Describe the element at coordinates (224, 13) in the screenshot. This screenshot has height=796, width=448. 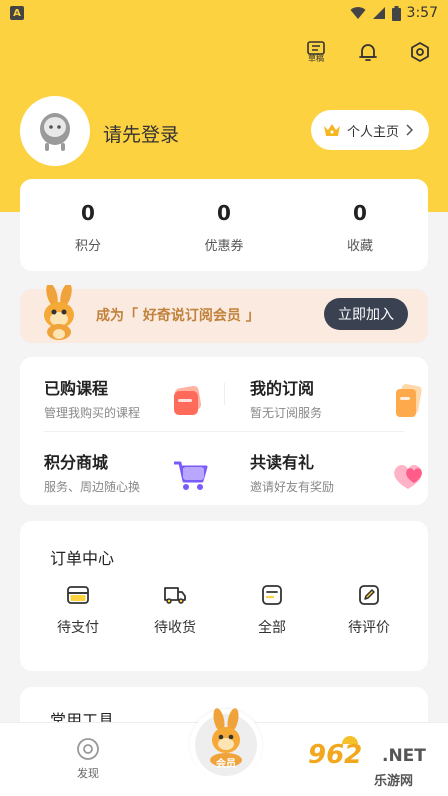
I see `status-bar: A 3:57` at that location.